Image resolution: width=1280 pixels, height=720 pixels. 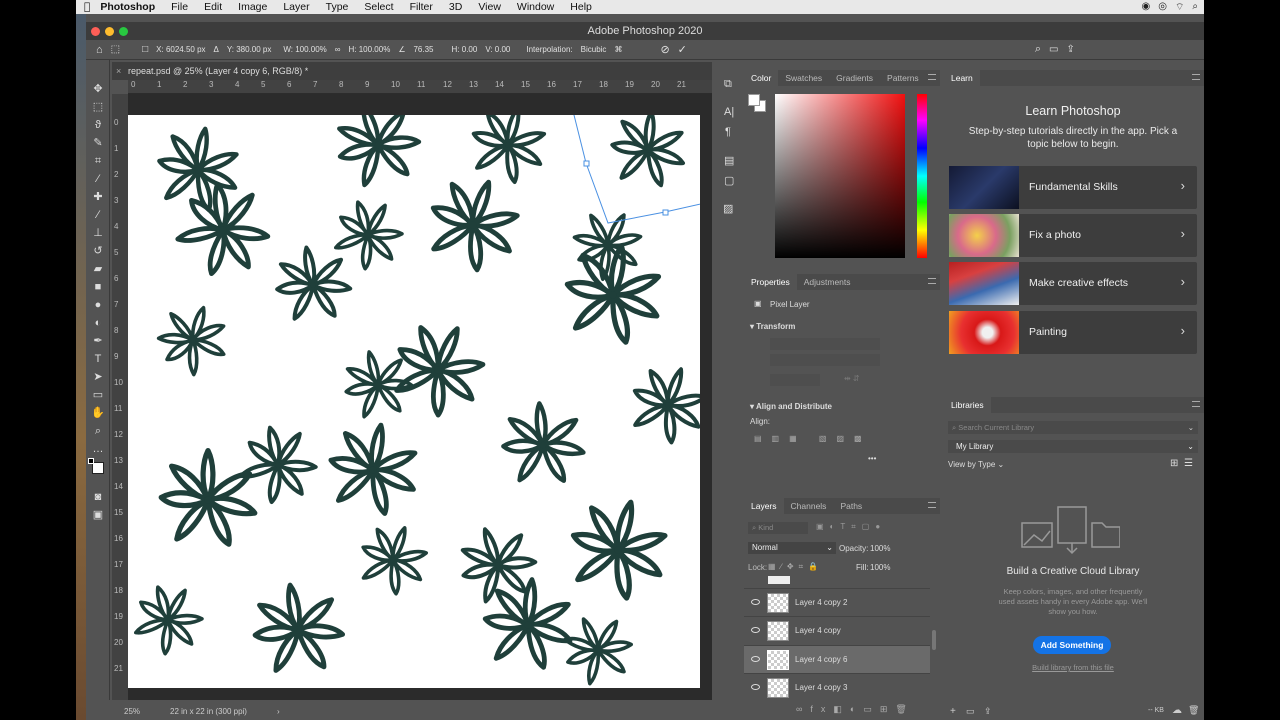 What do you see at coordinates (594, 49) in the screenshot?
I see `interpolation-select: Bicubic` at bounding box center [594, 49].